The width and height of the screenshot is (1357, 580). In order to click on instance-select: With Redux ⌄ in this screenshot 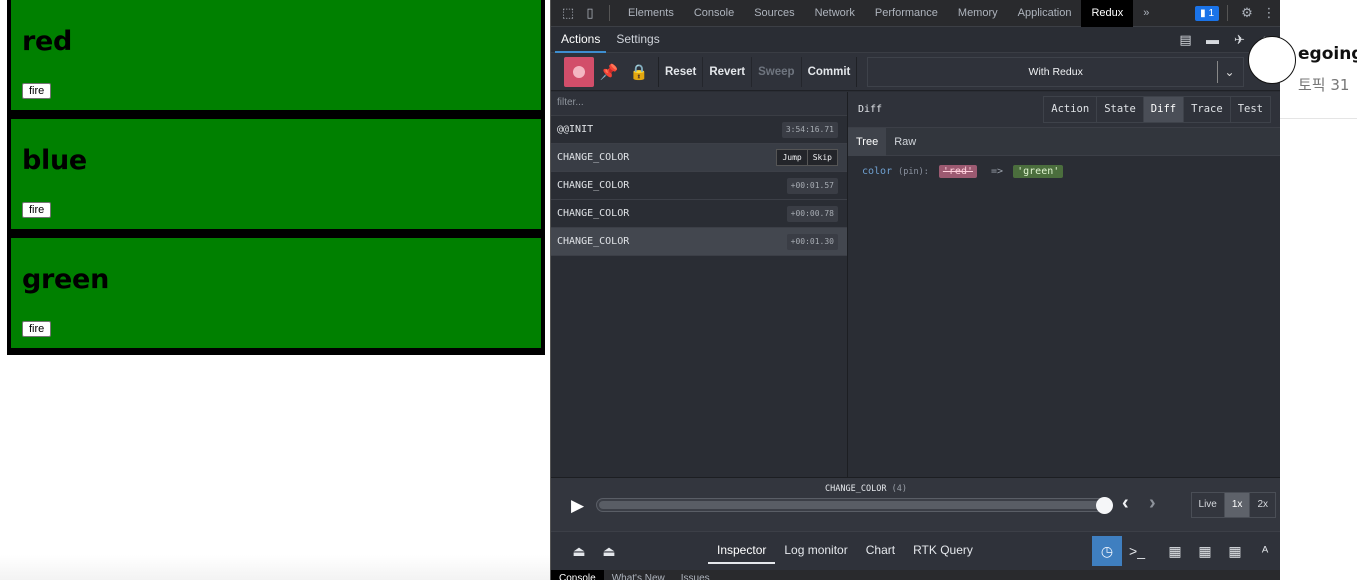, I will do `click(1055, 71)`.